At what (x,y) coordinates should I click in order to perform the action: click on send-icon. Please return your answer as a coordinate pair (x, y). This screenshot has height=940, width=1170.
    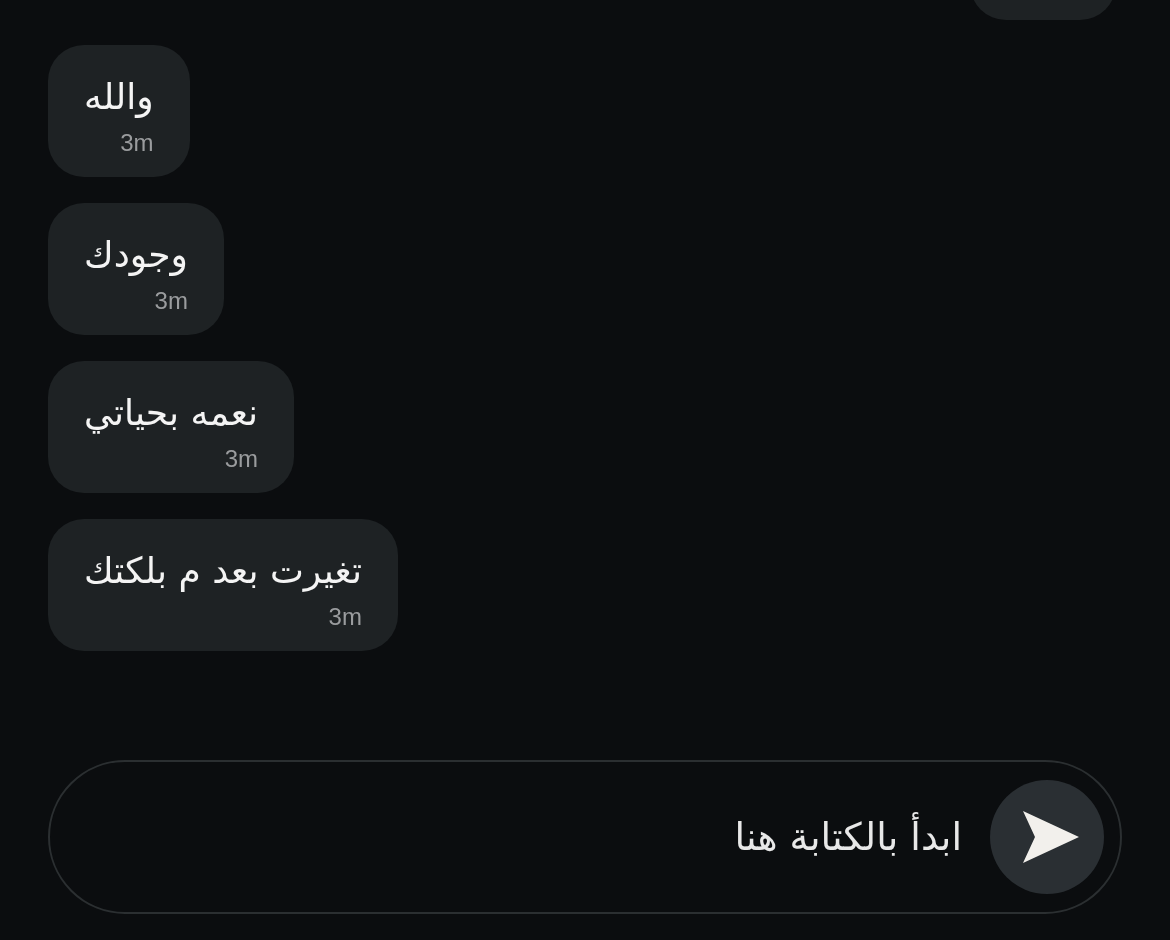
    Looking at the image, I should click on (1051, 837).